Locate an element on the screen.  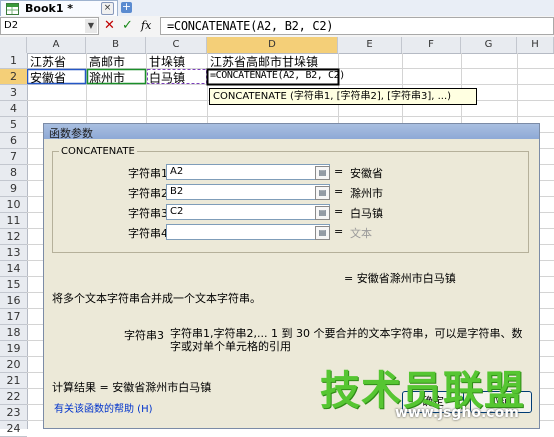
column-header-e: E is located at coordinates (370, 45).